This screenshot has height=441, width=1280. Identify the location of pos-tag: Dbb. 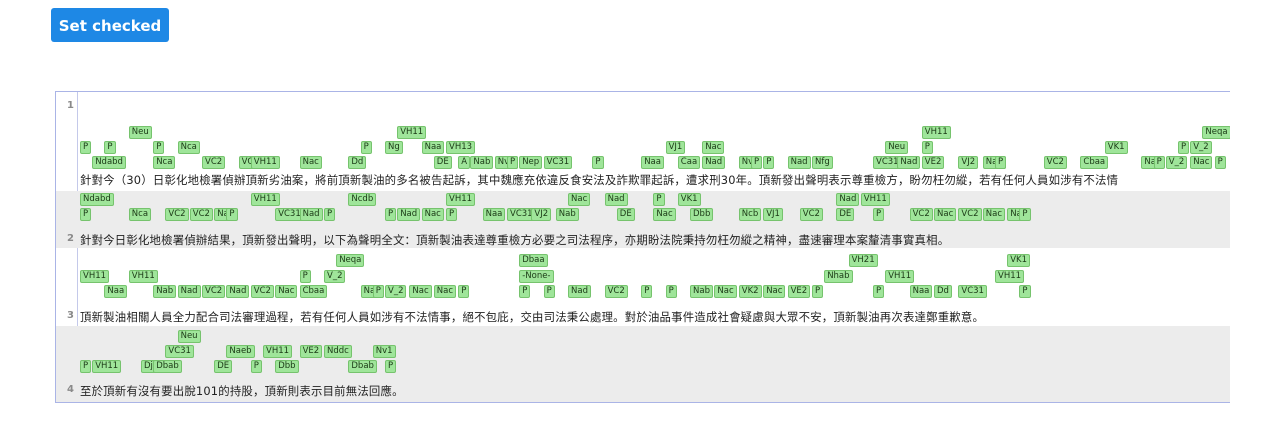
(702, 214).